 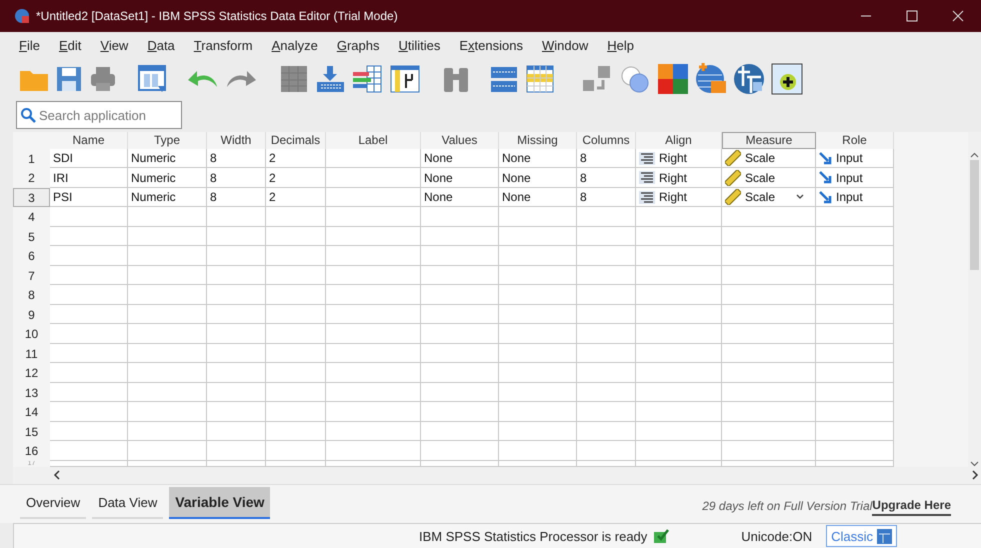 I want to click on classic-mode-button: Classic, so click(x=861, y=536).